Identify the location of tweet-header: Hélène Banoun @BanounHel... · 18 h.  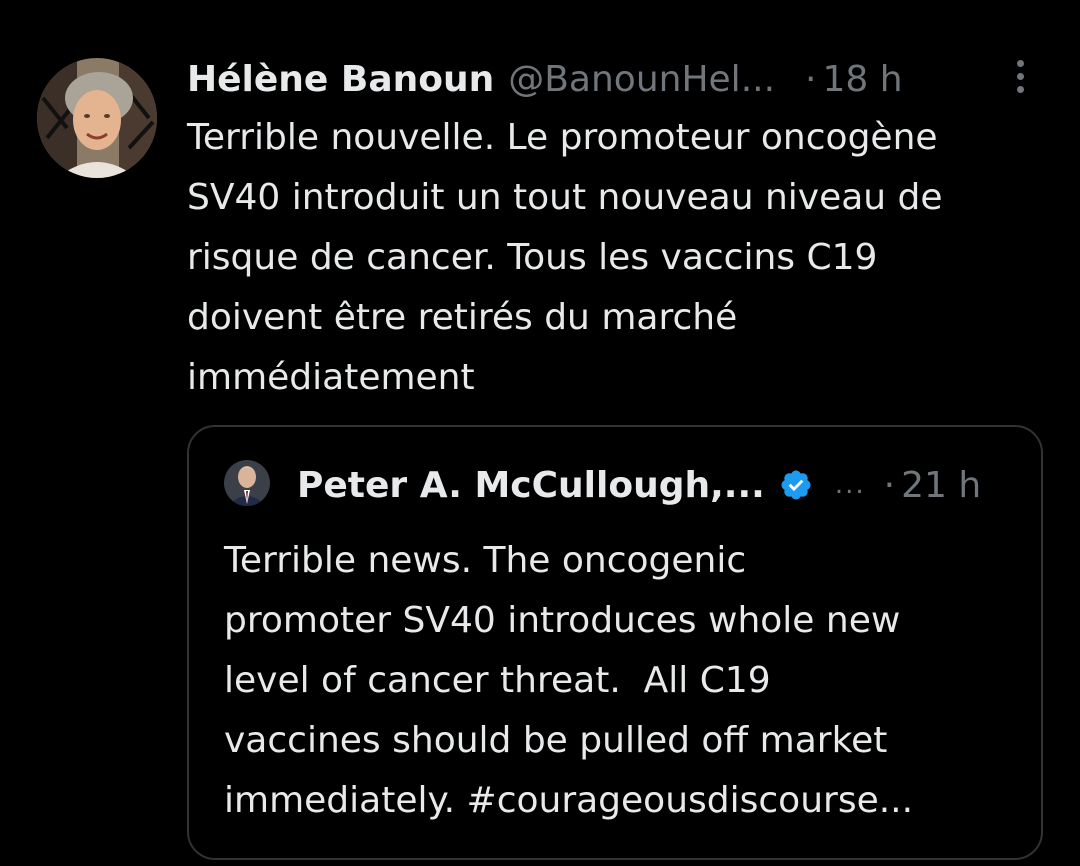
(617, 79).